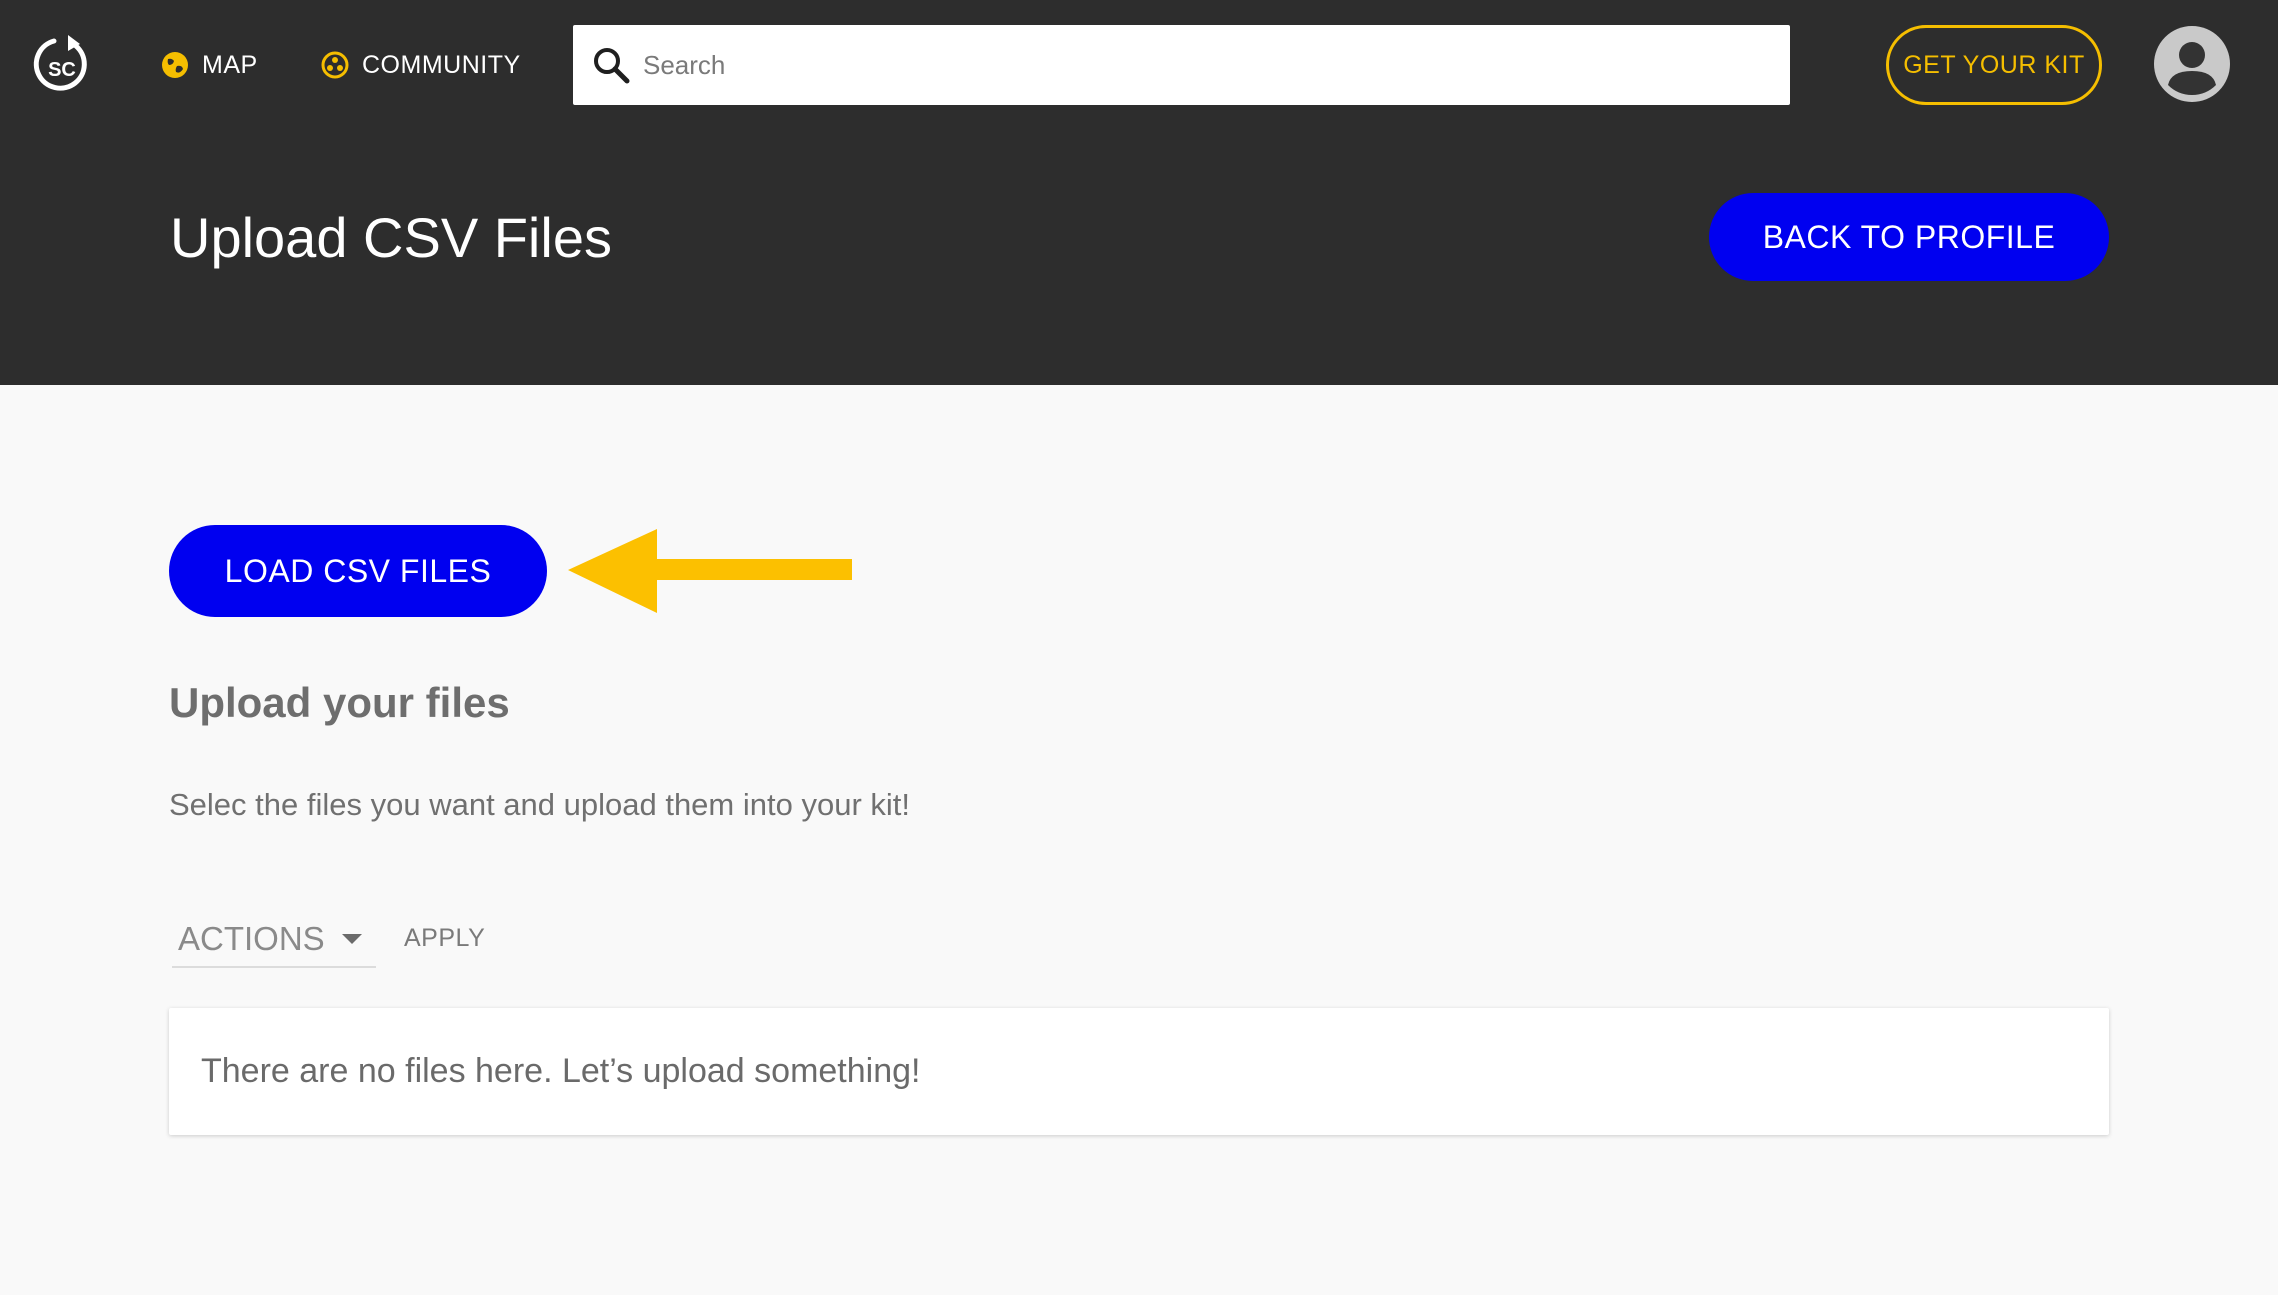  What do you see at coordinates (339, 702) in the screenshot?
I see `section-title: Upload your files` at bounding box center [339, 702].